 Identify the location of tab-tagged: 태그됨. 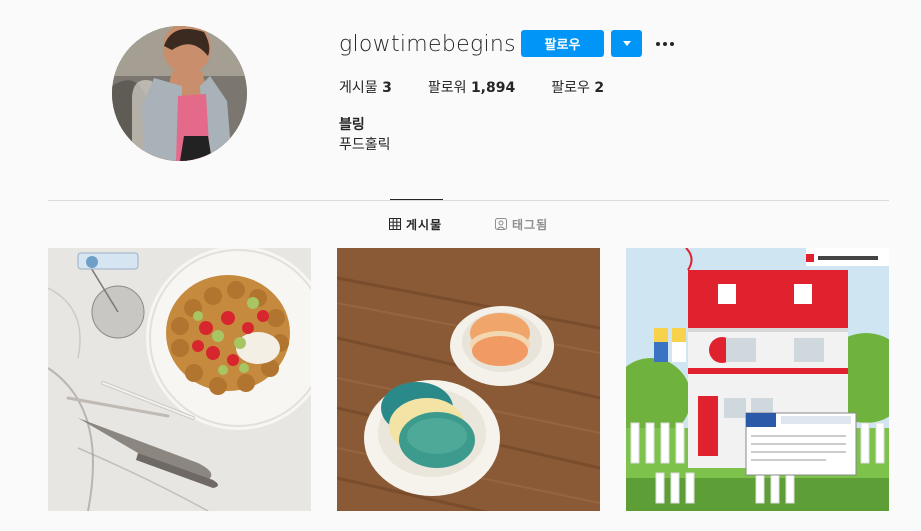
(521, 224).